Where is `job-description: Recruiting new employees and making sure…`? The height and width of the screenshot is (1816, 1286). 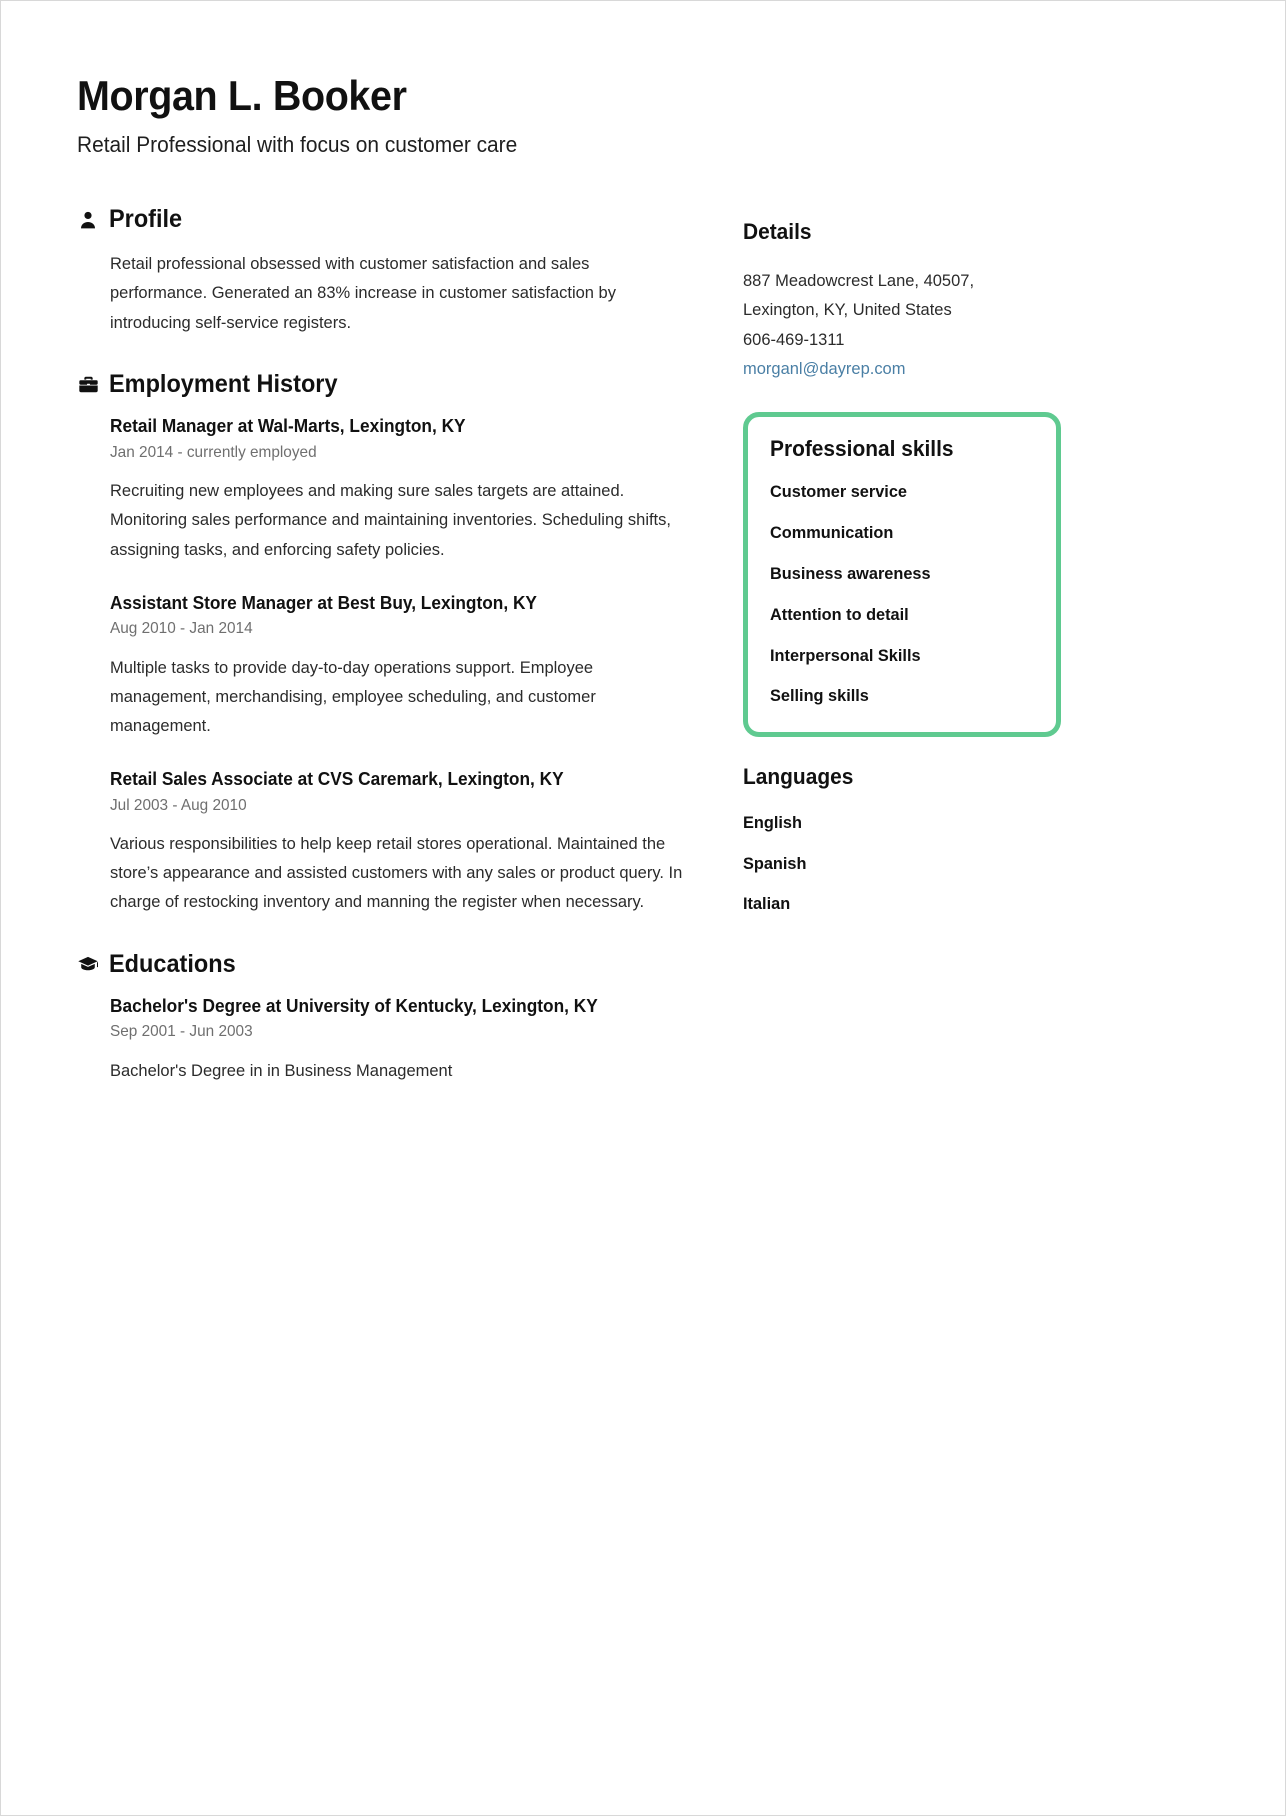
job-description: Recruiting new employees and making sure… is located at coordinates (390, 520).